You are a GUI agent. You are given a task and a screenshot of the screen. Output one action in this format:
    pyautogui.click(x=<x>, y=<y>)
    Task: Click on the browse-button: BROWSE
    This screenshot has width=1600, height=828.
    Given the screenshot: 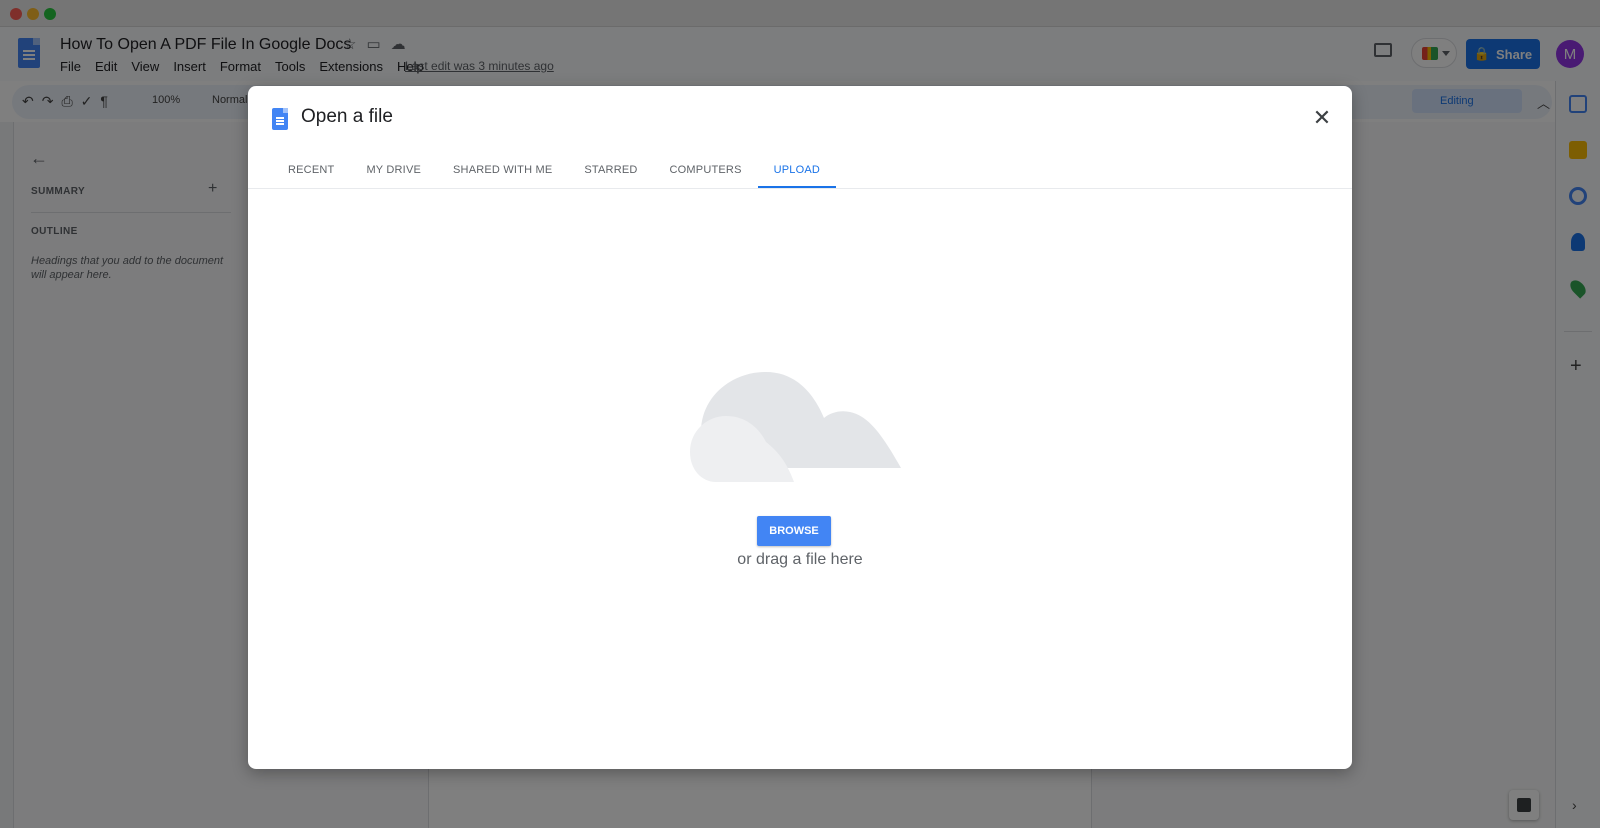 What is the action you would take?
    pyautogui.click(x=794, y=531)
    